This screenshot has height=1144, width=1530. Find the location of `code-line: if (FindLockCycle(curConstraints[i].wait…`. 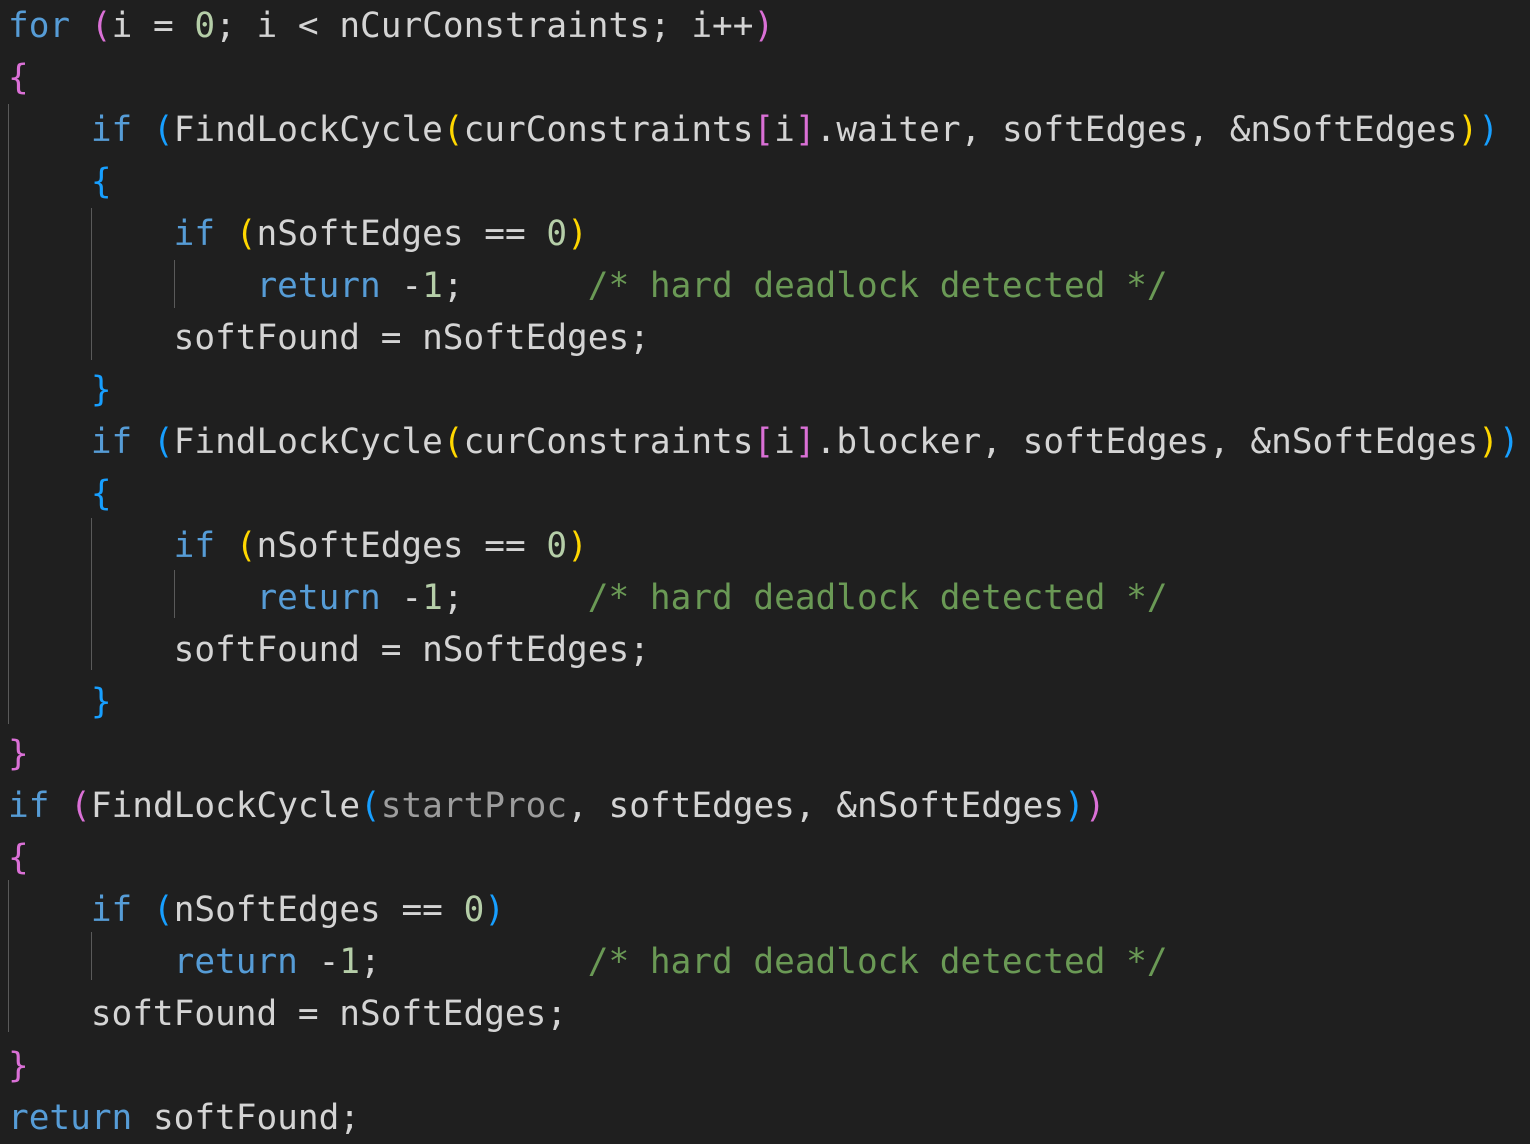

code-line: if (FindLockCycle(curConstraints[i].wait… is located at coordinates (753, 130).